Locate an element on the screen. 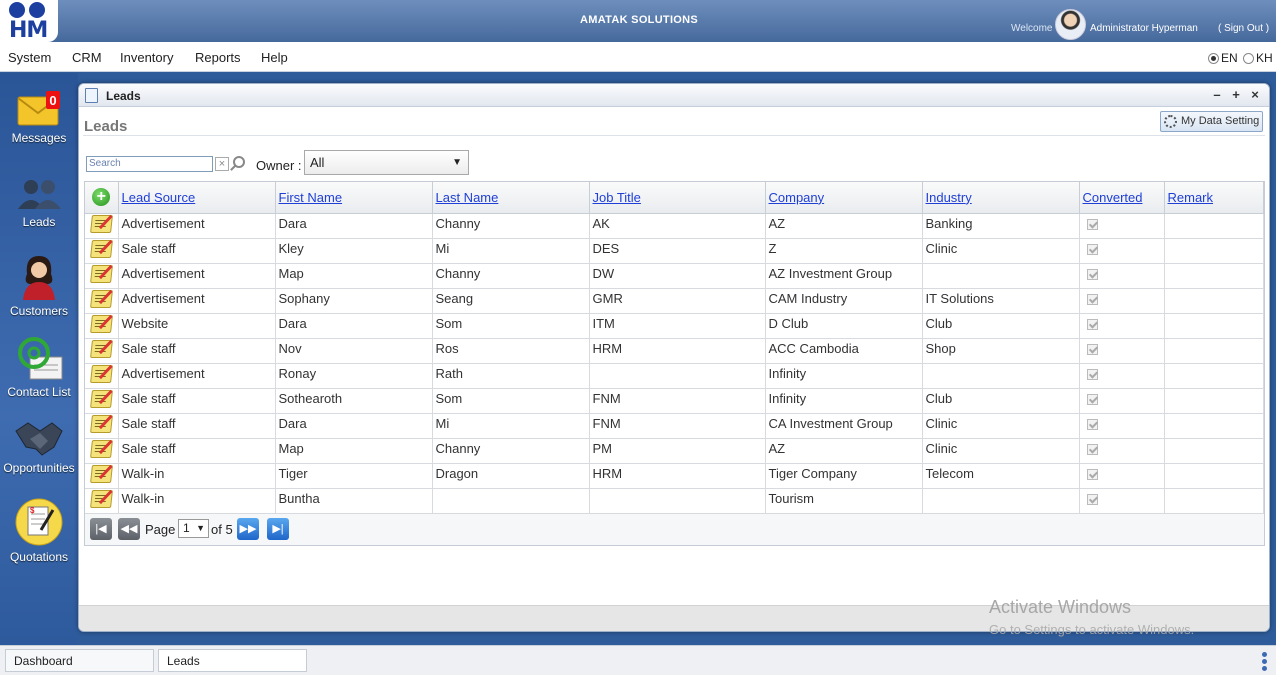  job-title-cell: HRM is located at coordinates (677, 351).